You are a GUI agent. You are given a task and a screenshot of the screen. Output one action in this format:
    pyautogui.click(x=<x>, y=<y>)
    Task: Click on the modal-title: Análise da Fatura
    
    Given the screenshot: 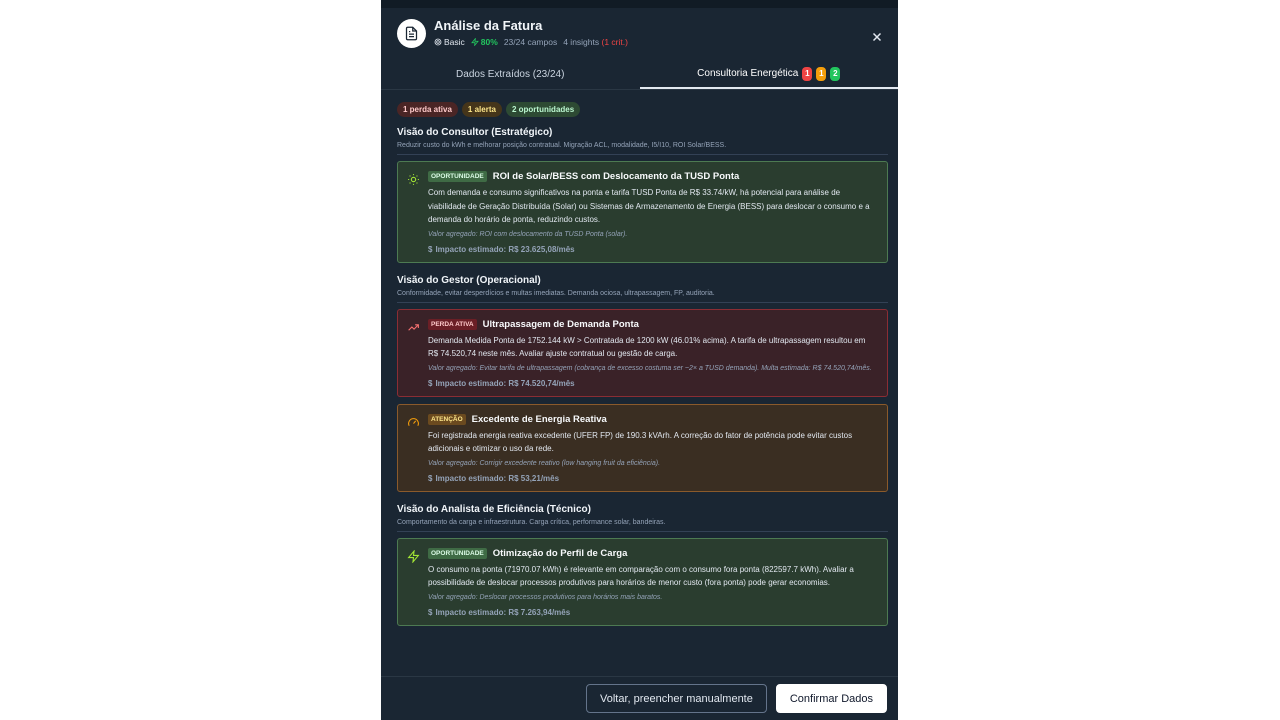 What is the action you would take?
    pyautogui.click(x=488, y=25)
    